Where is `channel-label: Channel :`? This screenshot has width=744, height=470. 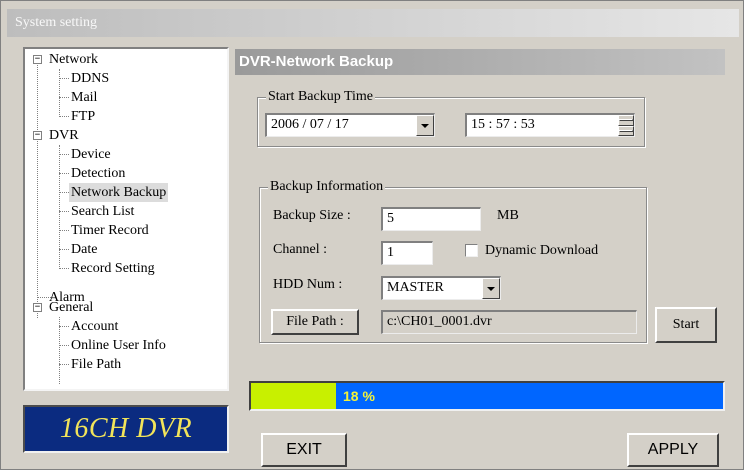
channel-label: Channel : is located at coordinates (300, 249).